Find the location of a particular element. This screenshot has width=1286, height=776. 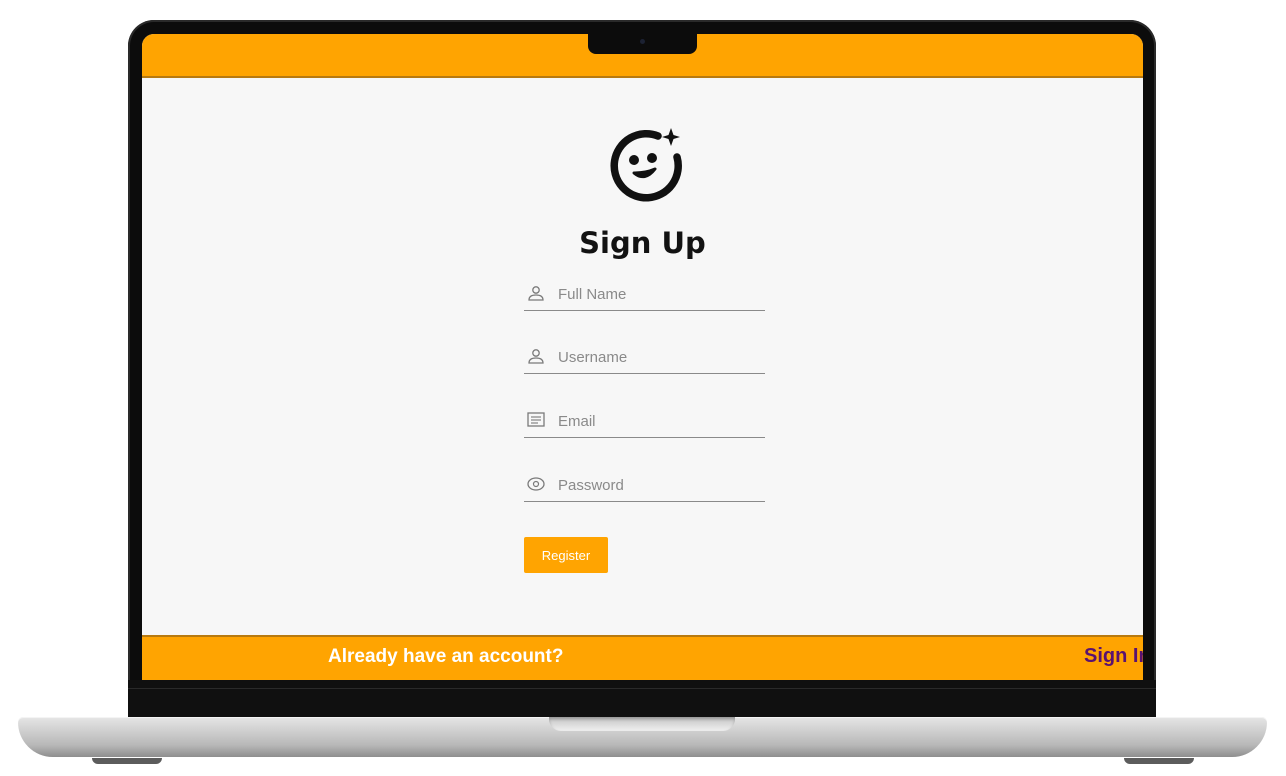

chin-divider is located at coordinates (642, 688).